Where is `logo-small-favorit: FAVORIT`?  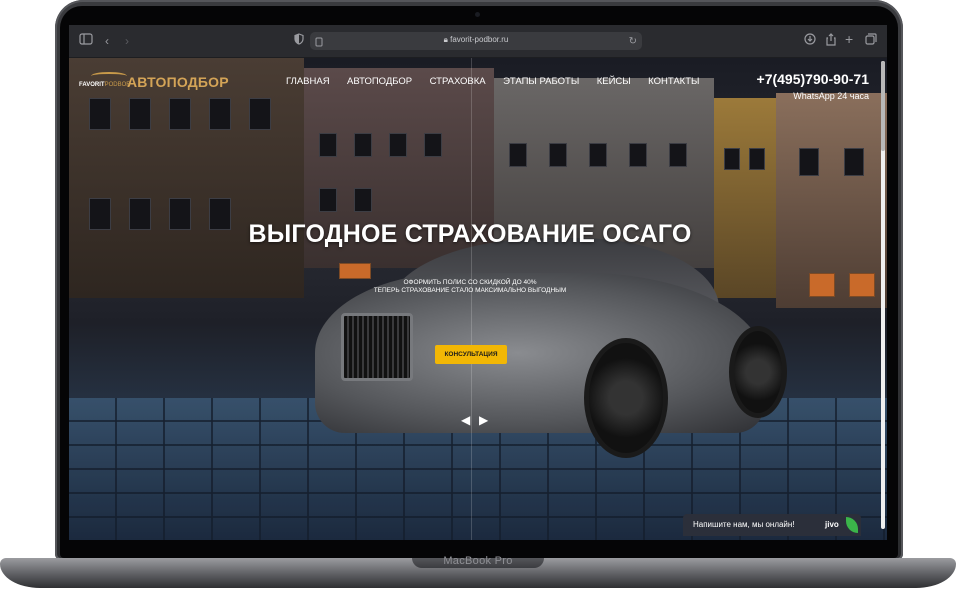 logo-small-favorit: FAVORIT is located at coordinates (92, 85).